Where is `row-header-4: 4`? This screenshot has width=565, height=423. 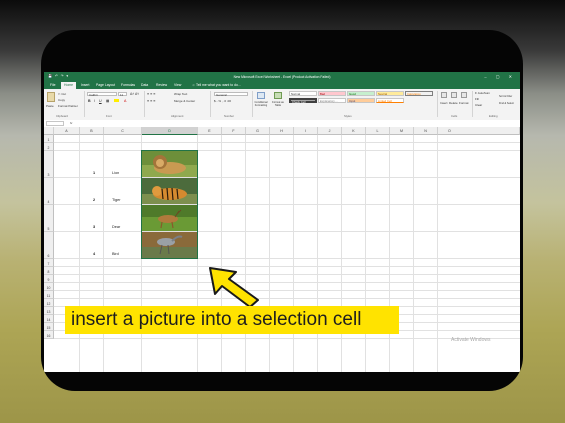 row-header-4: 4 is located at coordinates (49, 191).